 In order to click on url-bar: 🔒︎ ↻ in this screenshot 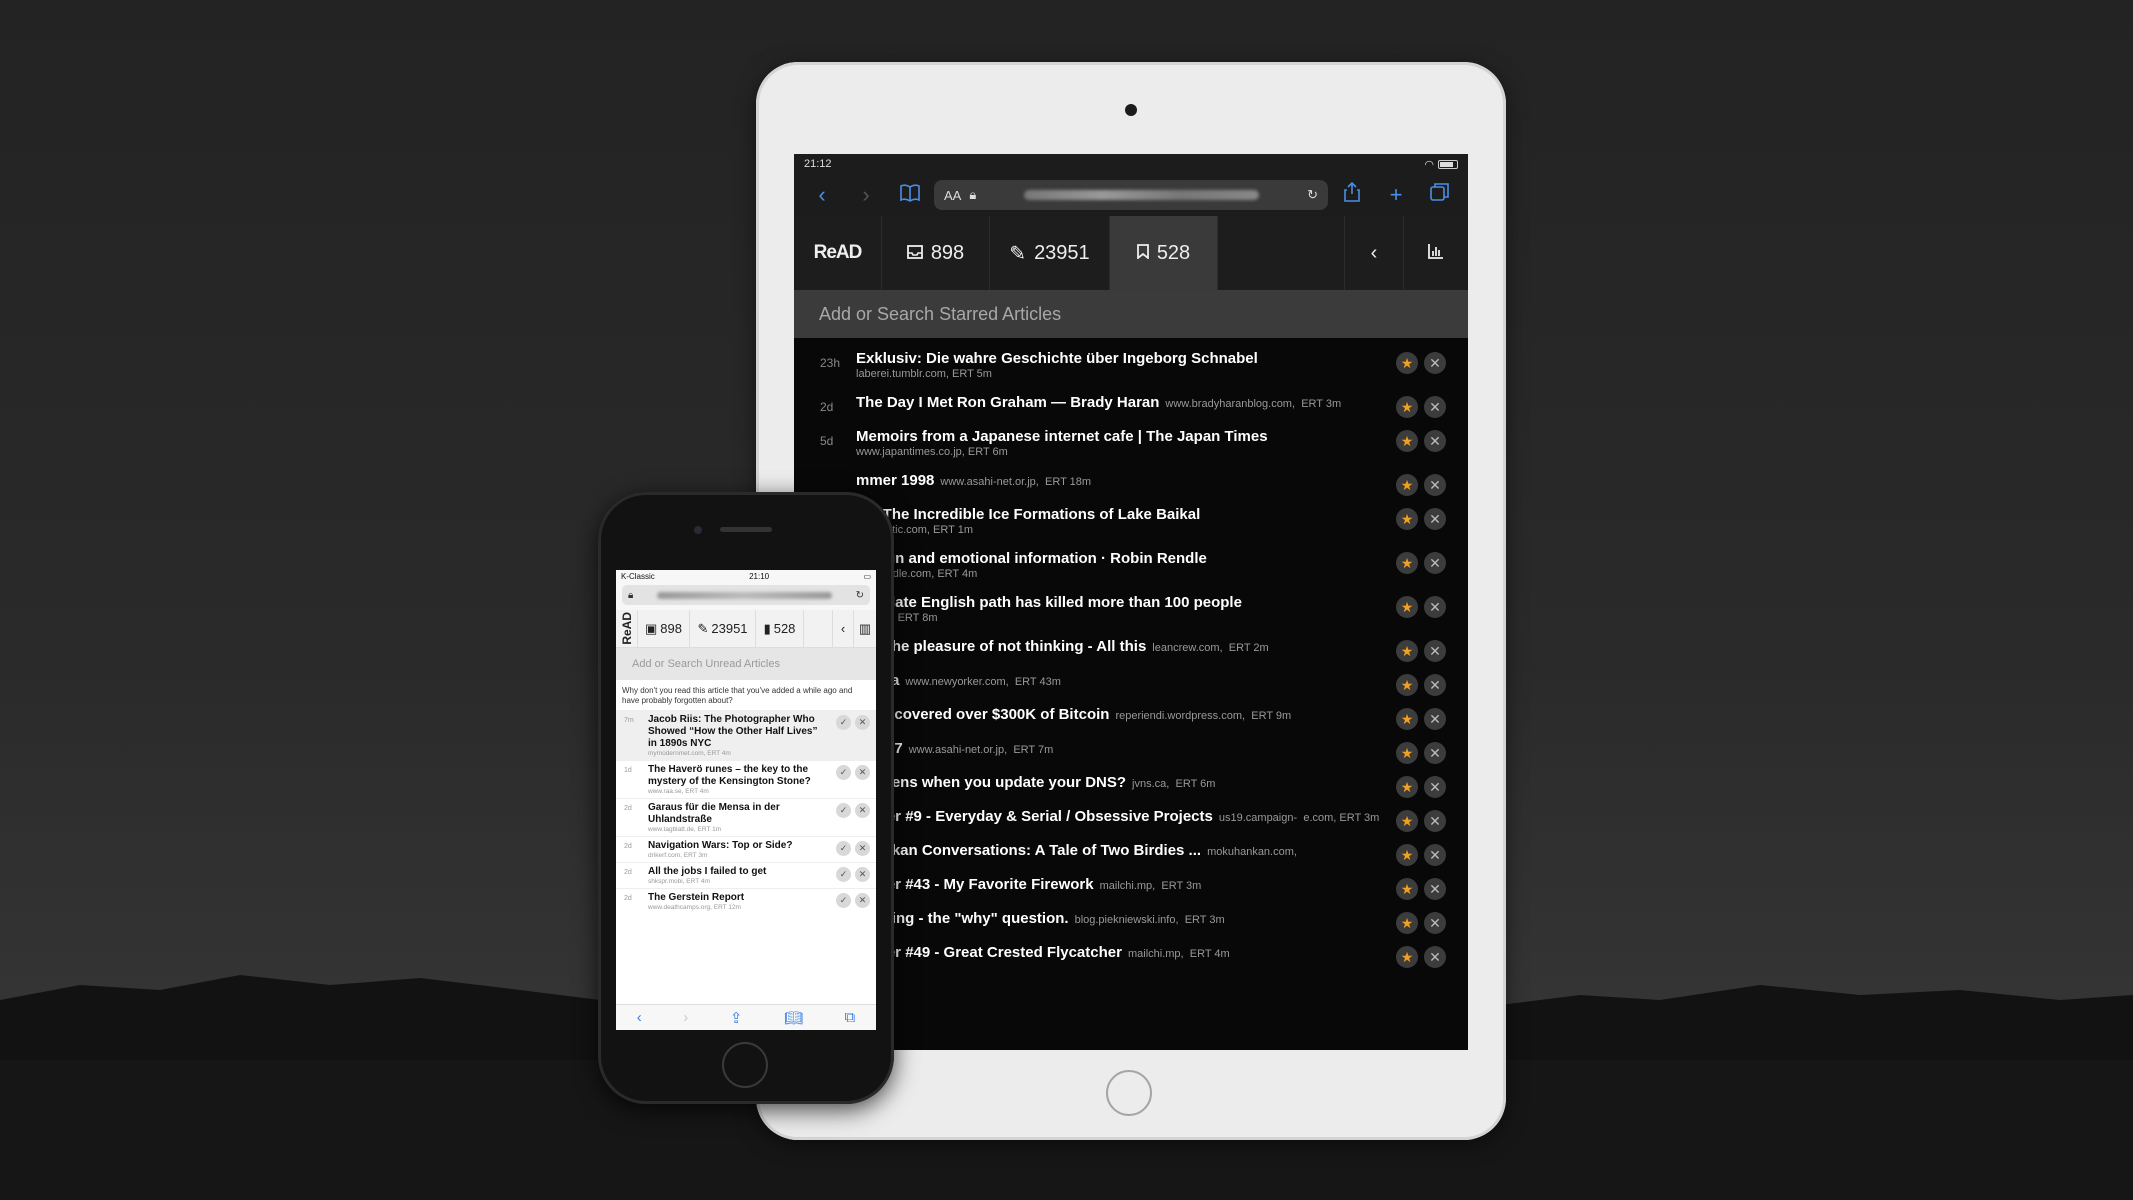, I will do `click(746, 595)`.